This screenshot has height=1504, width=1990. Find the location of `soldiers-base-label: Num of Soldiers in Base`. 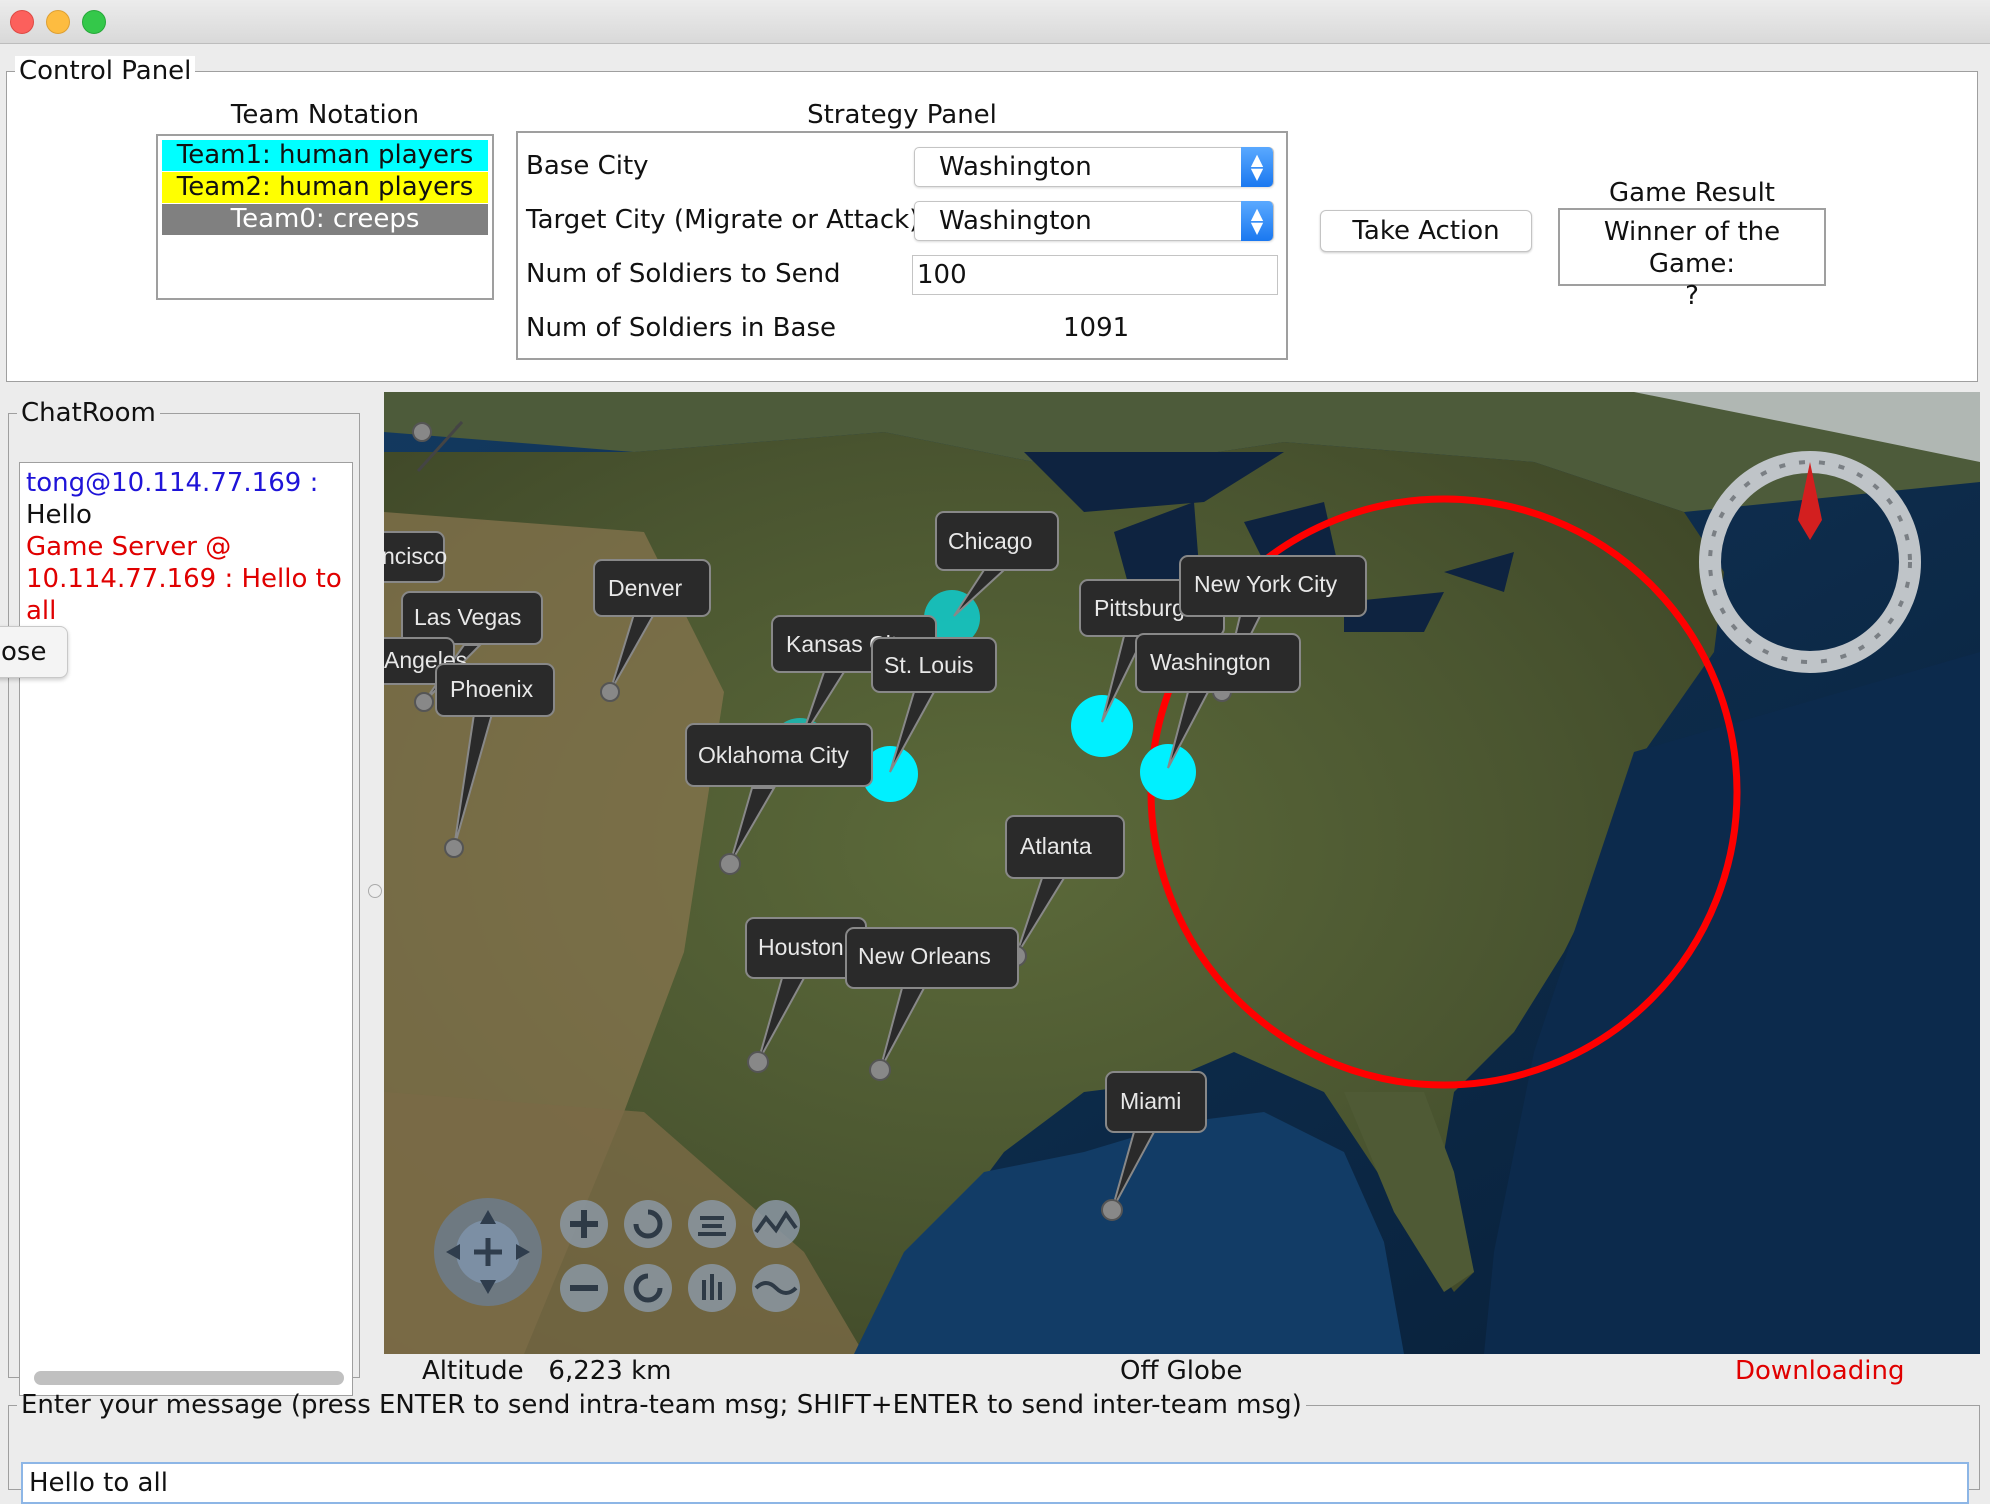

soldiers-base-label: Num of Soldiers in Base is located at coordinates (681, 328).